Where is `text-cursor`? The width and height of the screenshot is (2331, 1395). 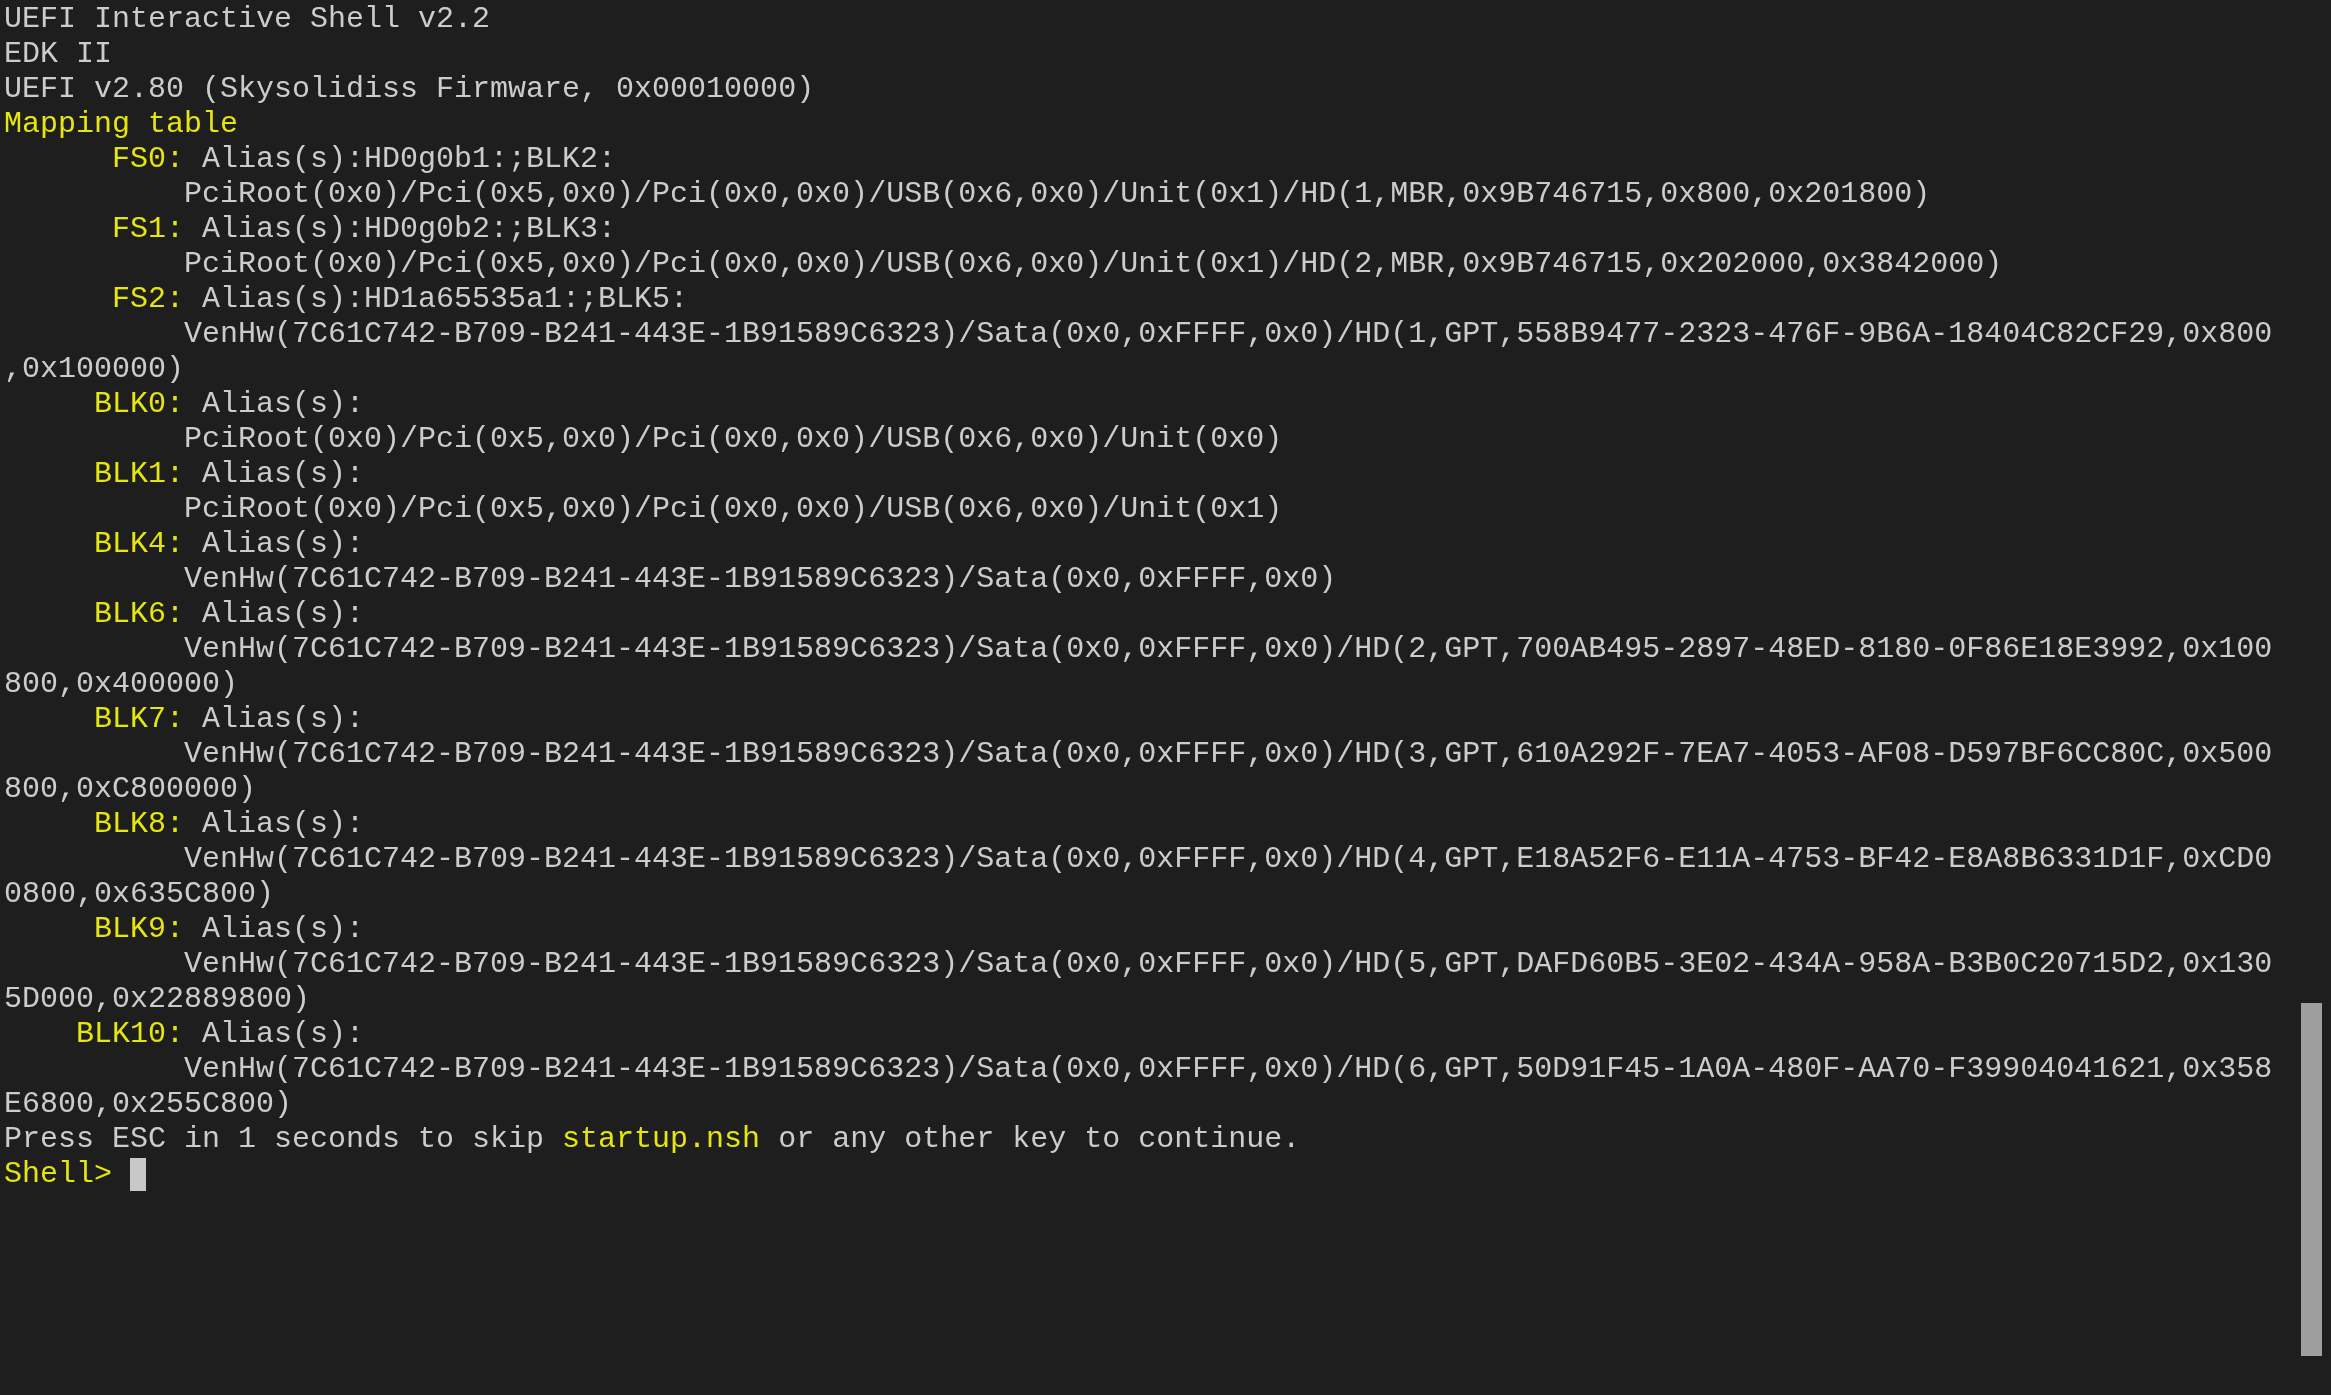 text-cursor is located at coordinates (138, 1174).